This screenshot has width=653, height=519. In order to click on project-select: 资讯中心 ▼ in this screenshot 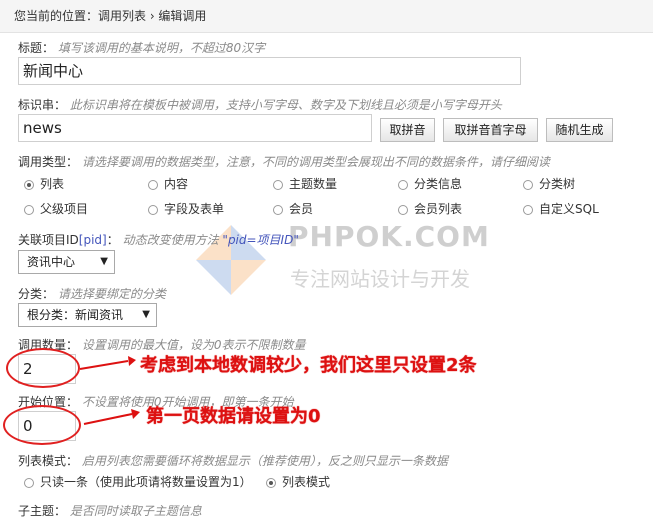, I will do `click(66, 262)`.